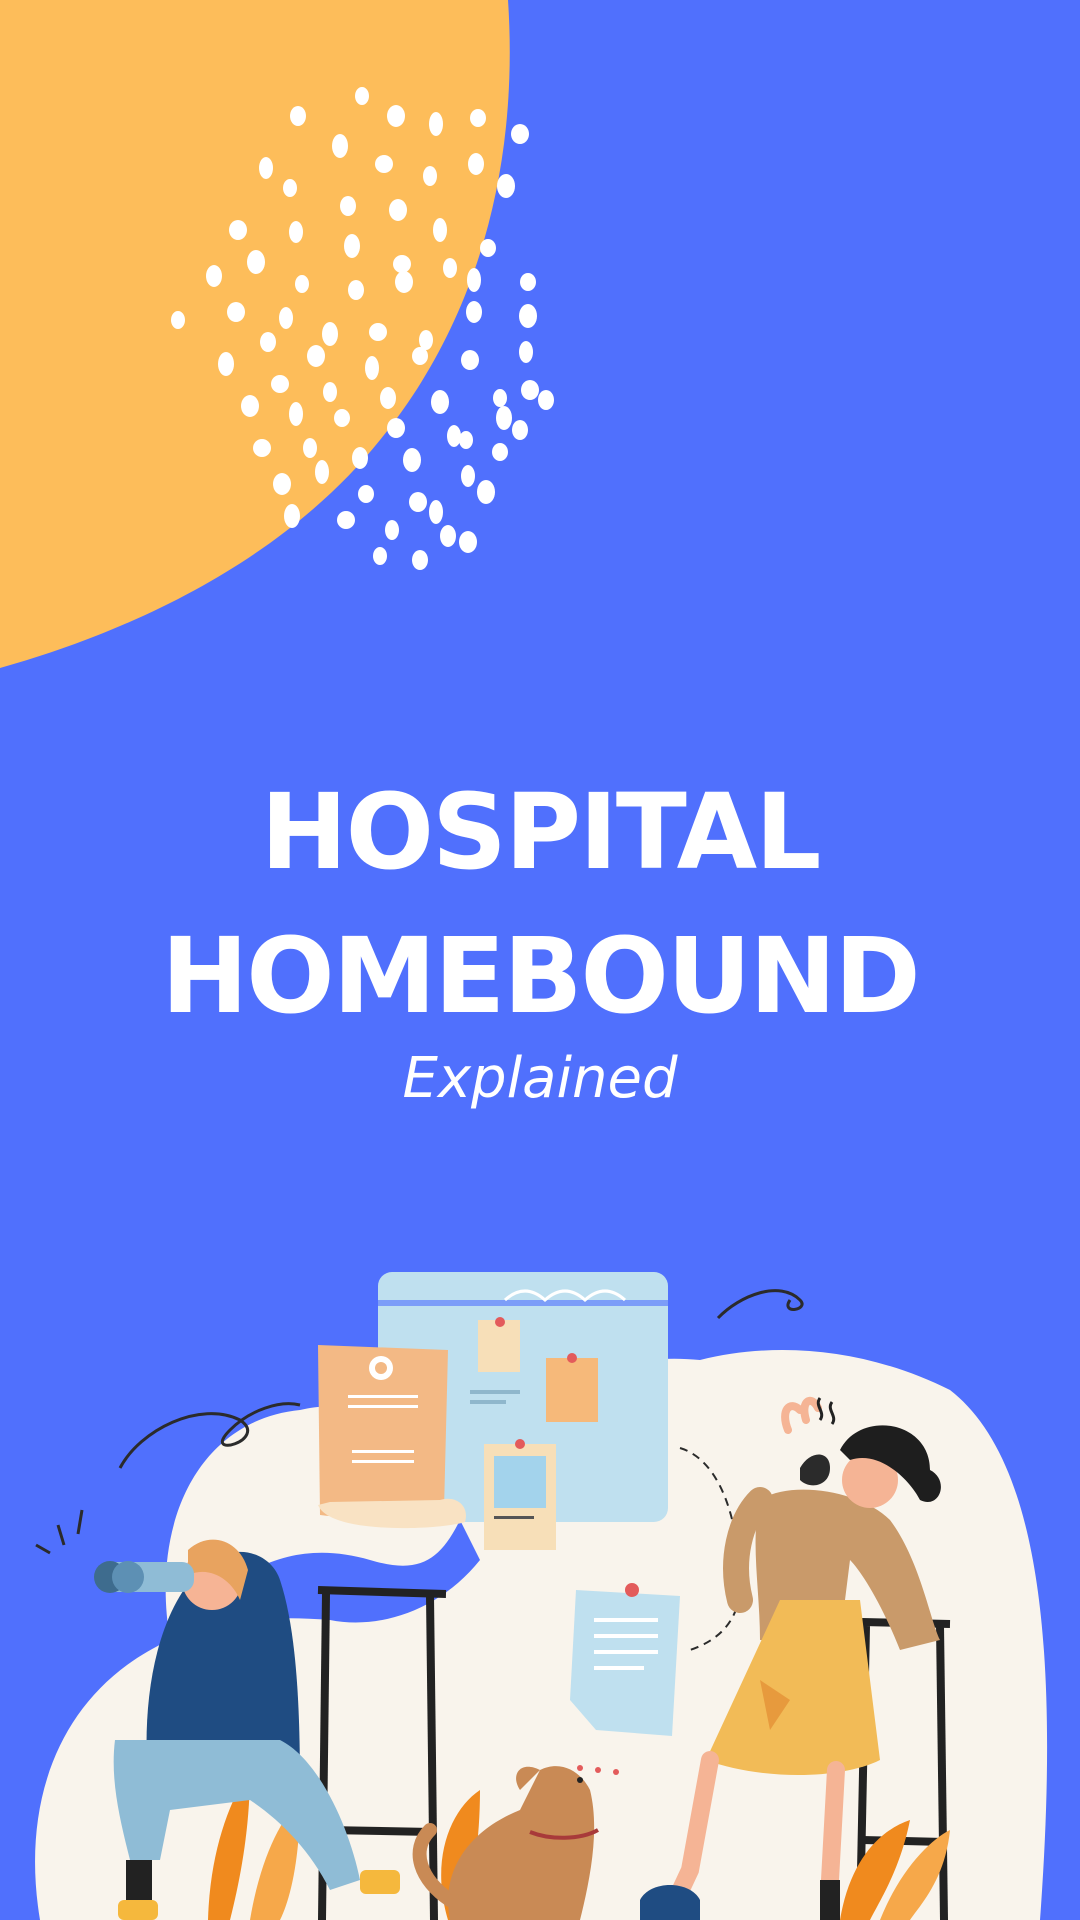 The width and height of the screenshot is (1080, 1920). I want to click on paper-note-icon, so click(625, 1659).